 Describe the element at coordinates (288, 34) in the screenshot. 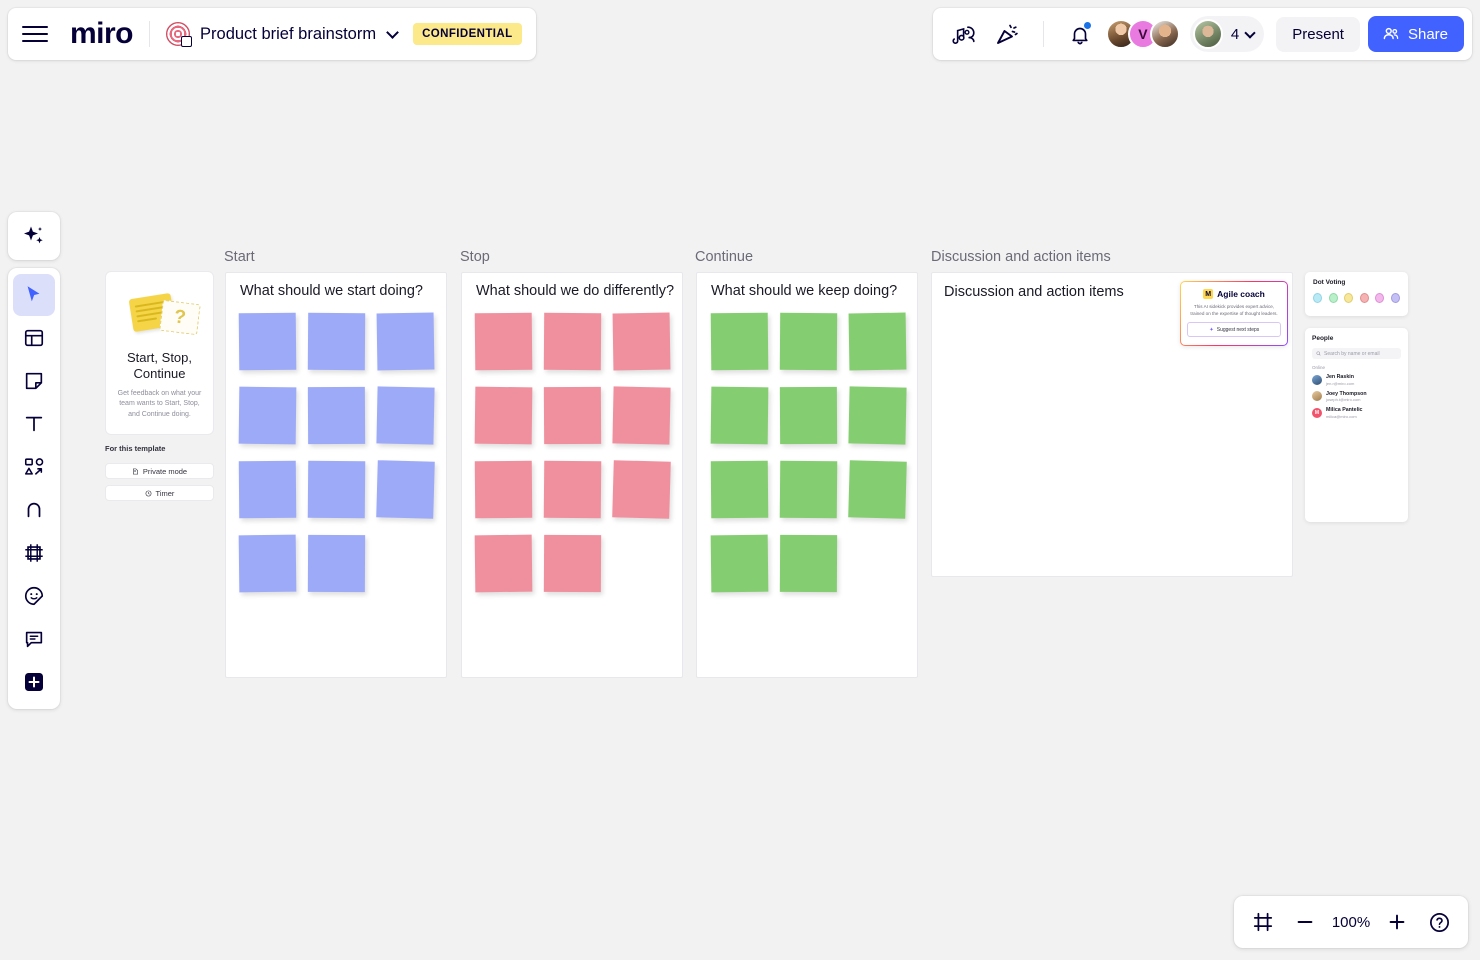

I see `board-title: Product brief brainstorm` at that location.